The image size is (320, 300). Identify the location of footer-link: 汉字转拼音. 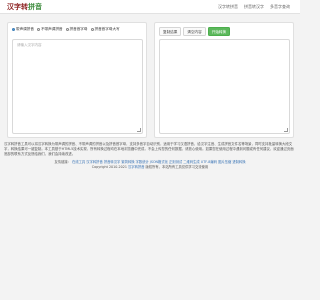
(94, 162).